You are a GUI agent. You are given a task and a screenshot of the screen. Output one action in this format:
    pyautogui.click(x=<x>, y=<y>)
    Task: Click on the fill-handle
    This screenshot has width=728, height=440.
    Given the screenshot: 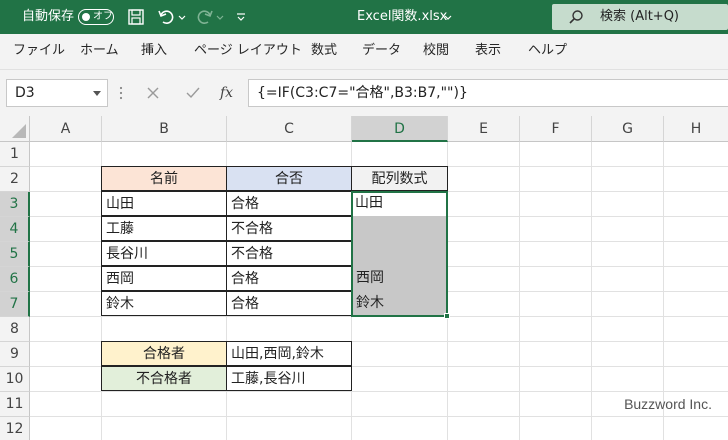 What is the action you would take?
    pyautogui.click(x=447, y=316)
    